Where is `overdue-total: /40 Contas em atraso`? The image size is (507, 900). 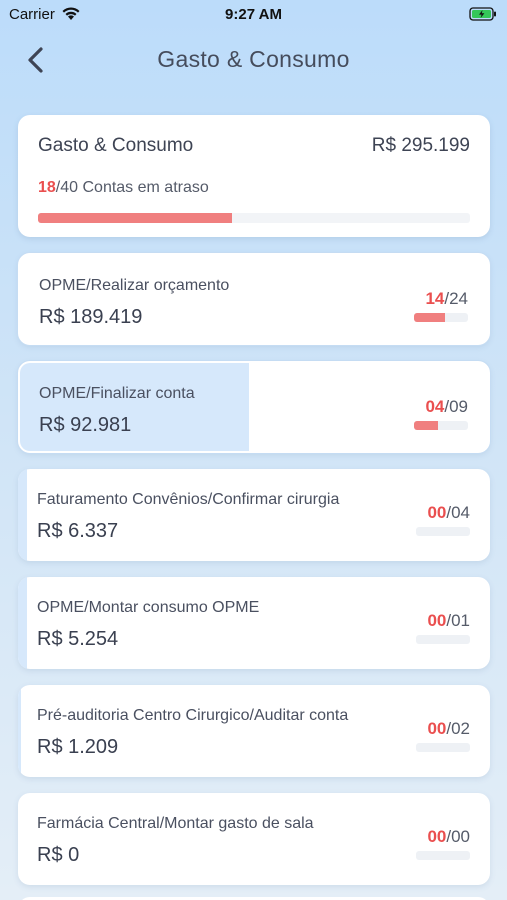 overdue-total: /40 Contas em atraso is located at coordinates (132, 187).